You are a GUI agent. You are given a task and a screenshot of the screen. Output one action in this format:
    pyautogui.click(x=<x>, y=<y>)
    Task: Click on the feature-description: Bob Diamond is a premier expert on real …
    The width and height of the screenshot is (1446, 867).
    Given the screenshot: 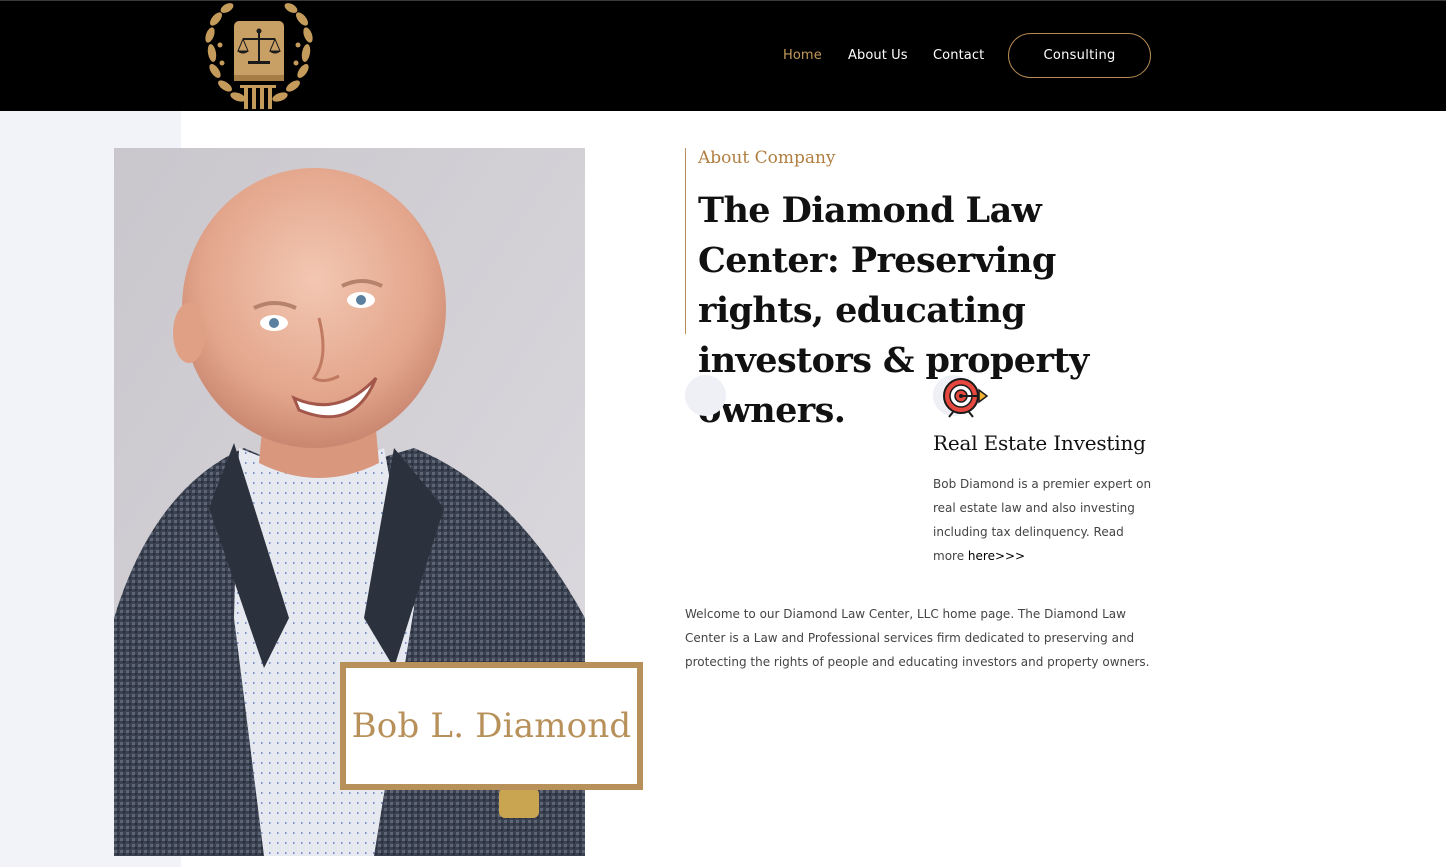 What is the action you would take?
    pyautogui.click(x=1045, y=520)
    